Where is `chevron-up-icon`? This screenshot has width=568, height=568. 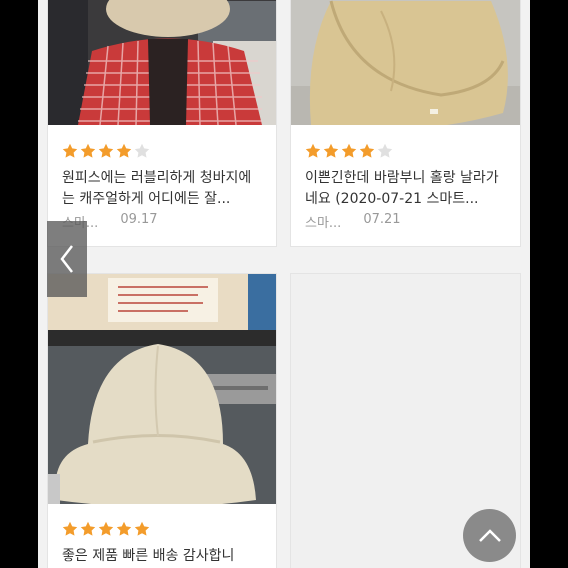
chevron-up-icon is located at coordinates (489, 535).